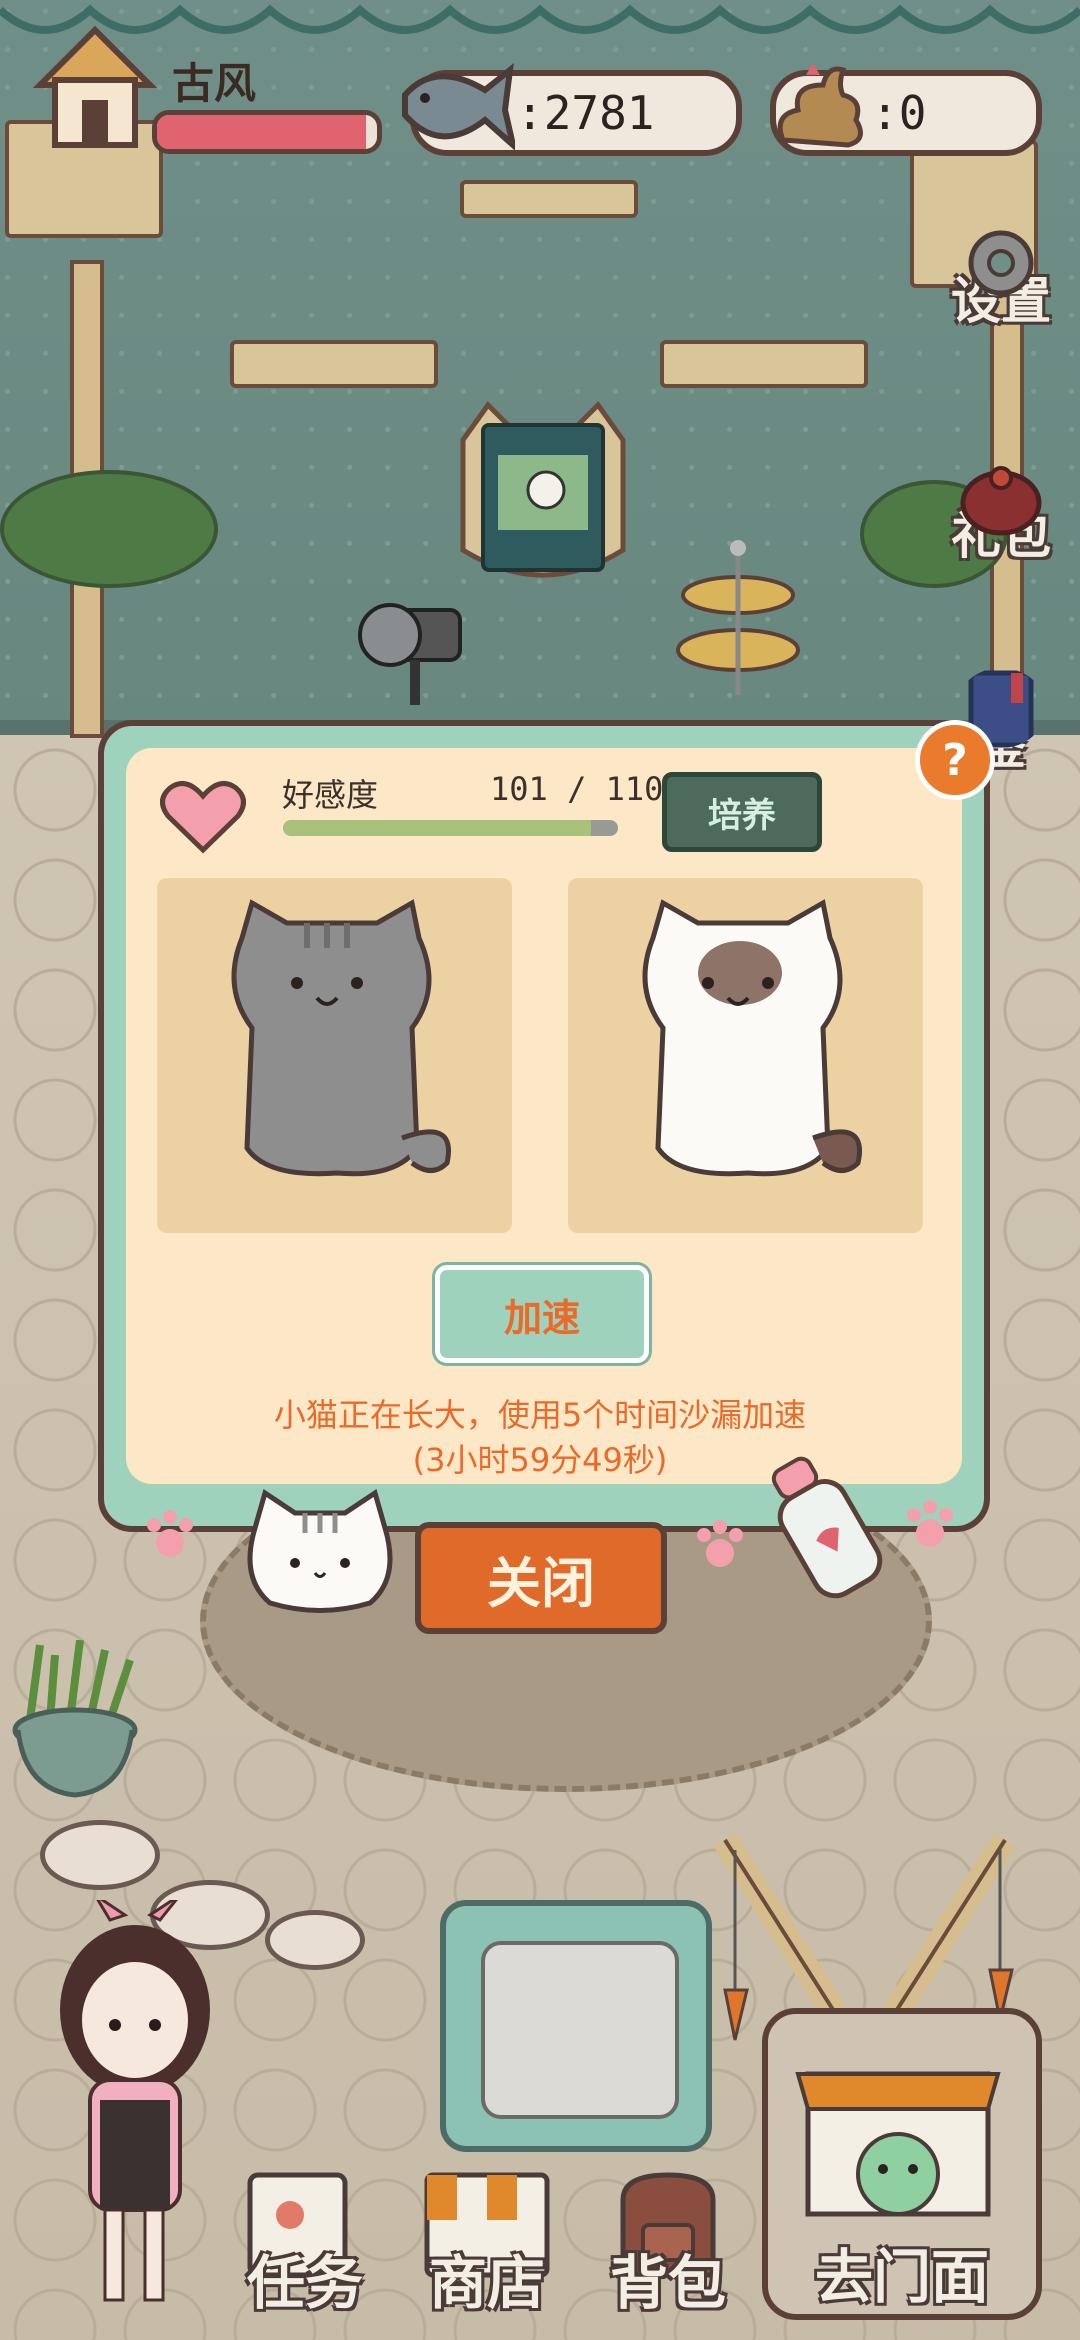 The image size is (1080, 2340). Describe the element at coordinates (1001, 501) in the screenshot. I see `gift-bag-icon` at that location.